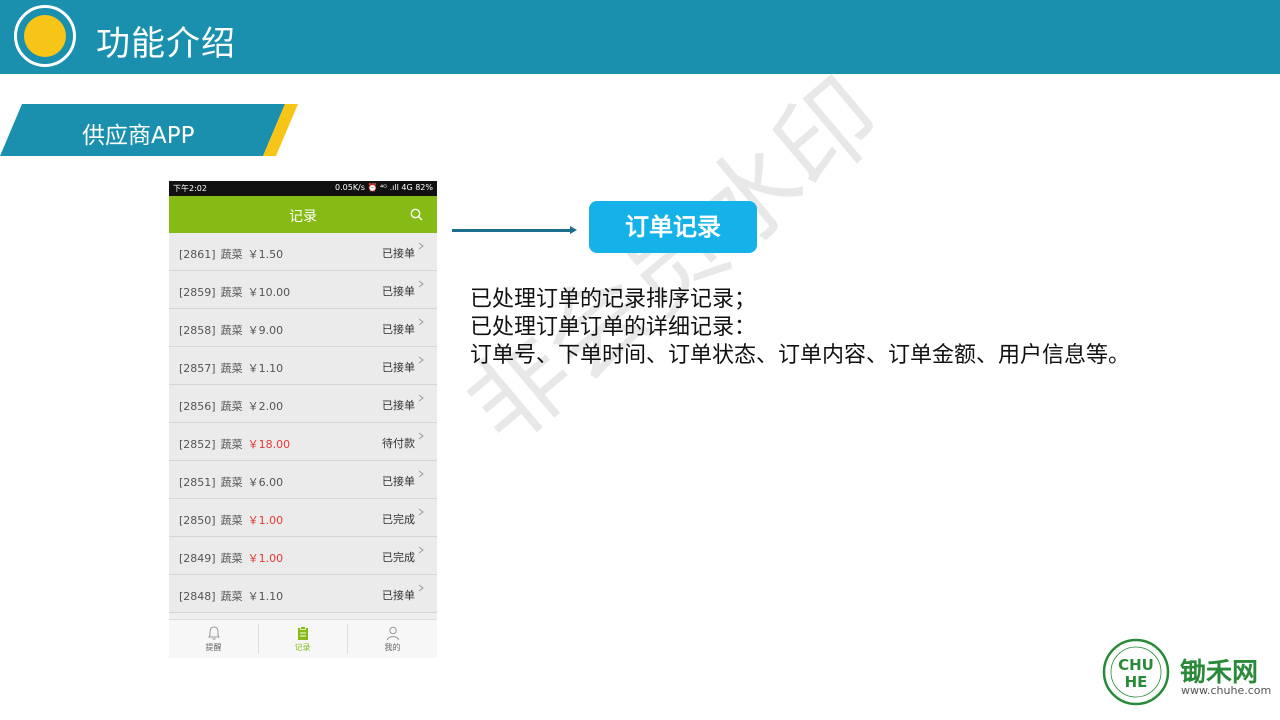 The width and height of the screenshot is (1280, 720). What do you see at coordinates (512, 230) in the screenshot?
I see `pointer-arrow-line` at bounding box center [512, 230].